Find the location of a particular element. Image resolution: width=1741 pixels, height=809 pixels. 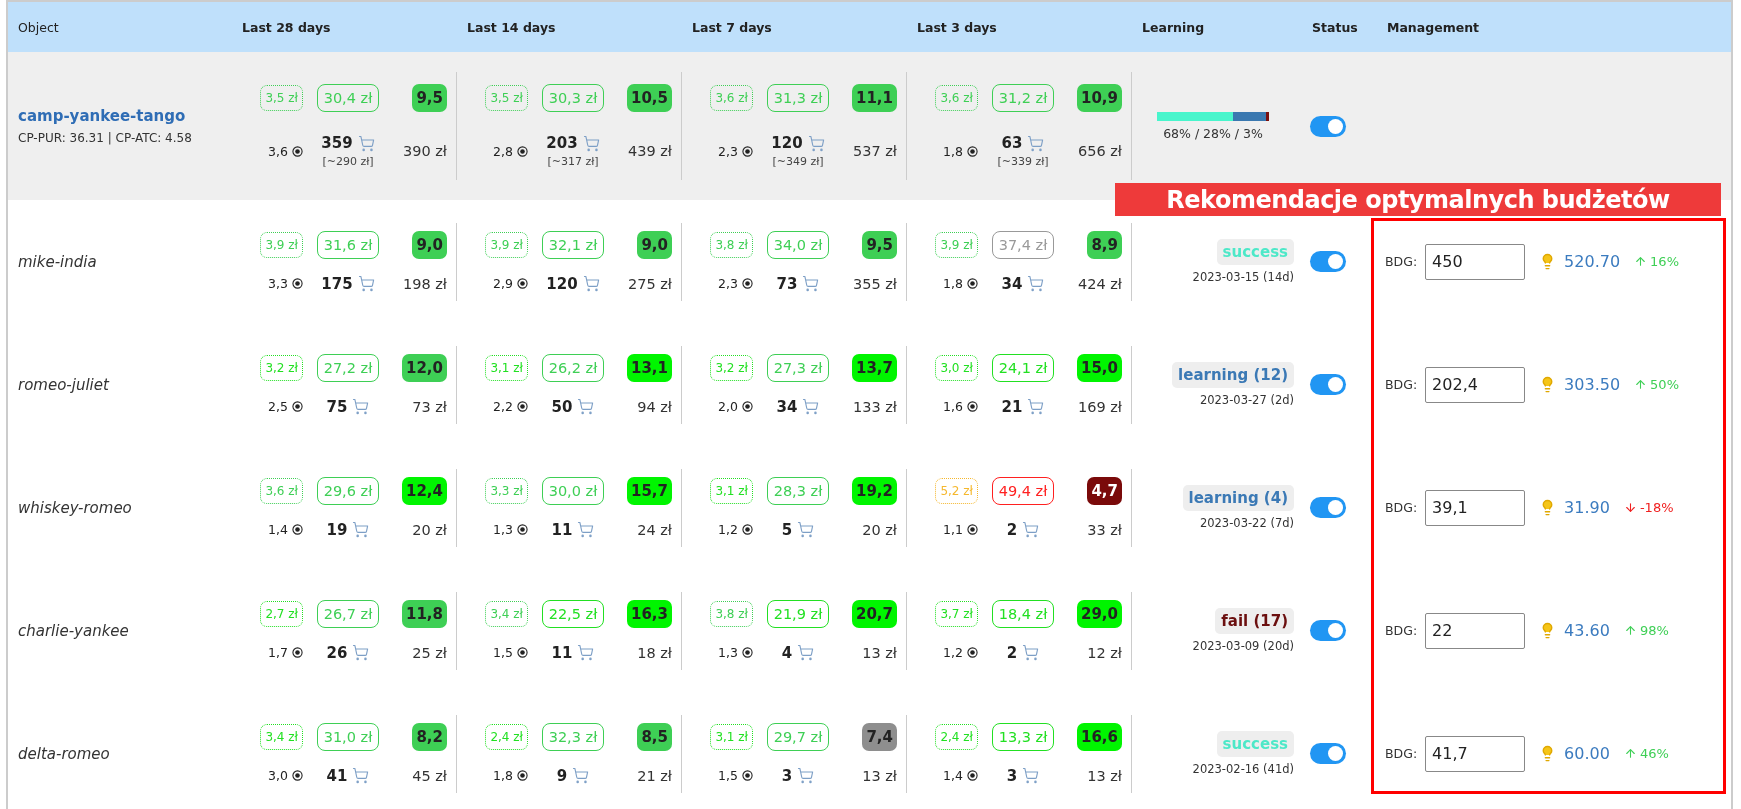

cost-per-action-badge: 37,4 zł is located at coordinates (1023, 244).